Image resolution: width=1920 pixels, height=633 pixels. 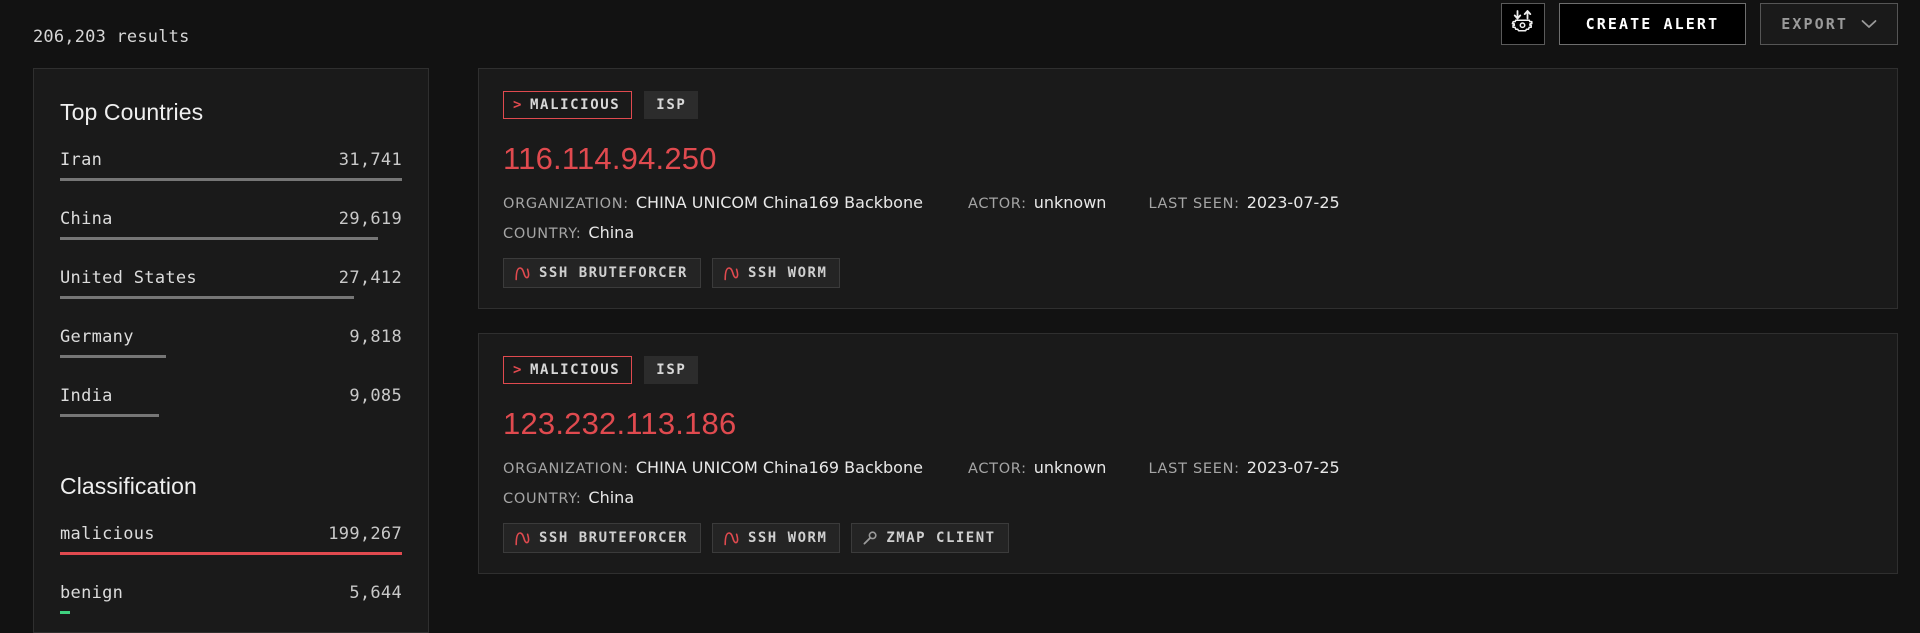 I want to click on facet-row: United States 27,412, so click(x=231, y=283).